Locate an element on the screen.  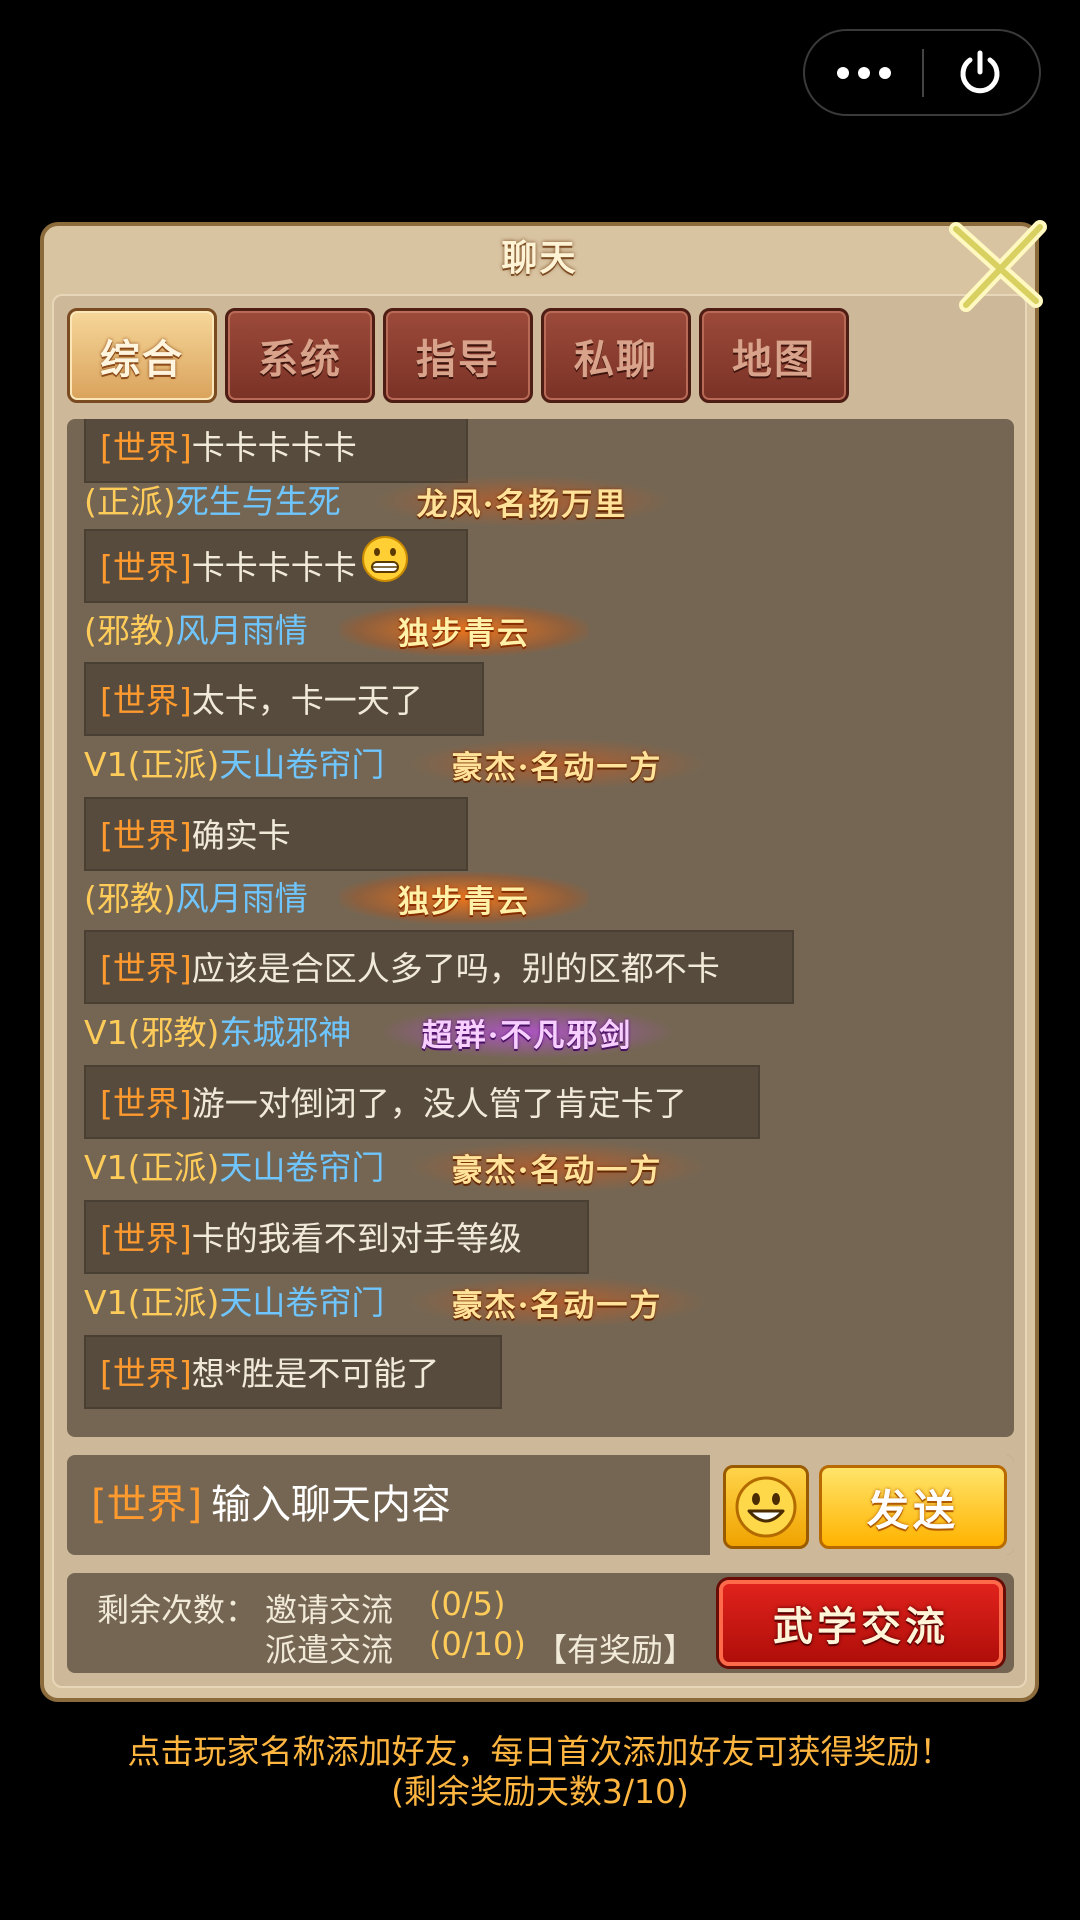
capsule-divider is located at coordinates (923, 73).